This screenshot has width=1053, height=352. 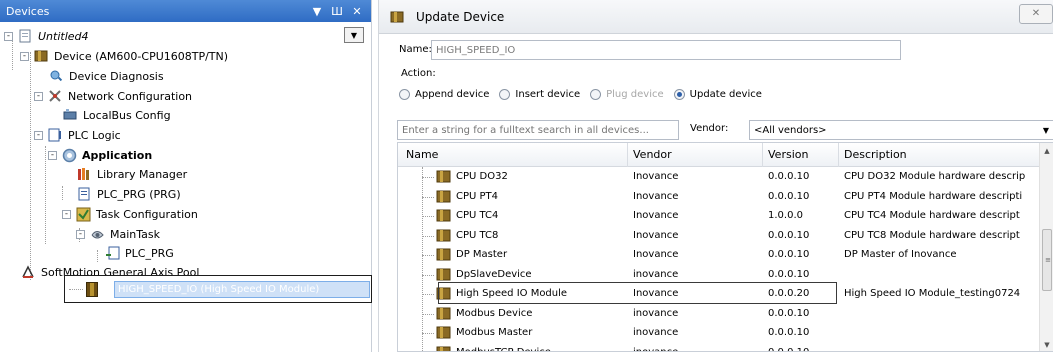 I want to click on axis-pool-icon, so click(x=28, y=272).